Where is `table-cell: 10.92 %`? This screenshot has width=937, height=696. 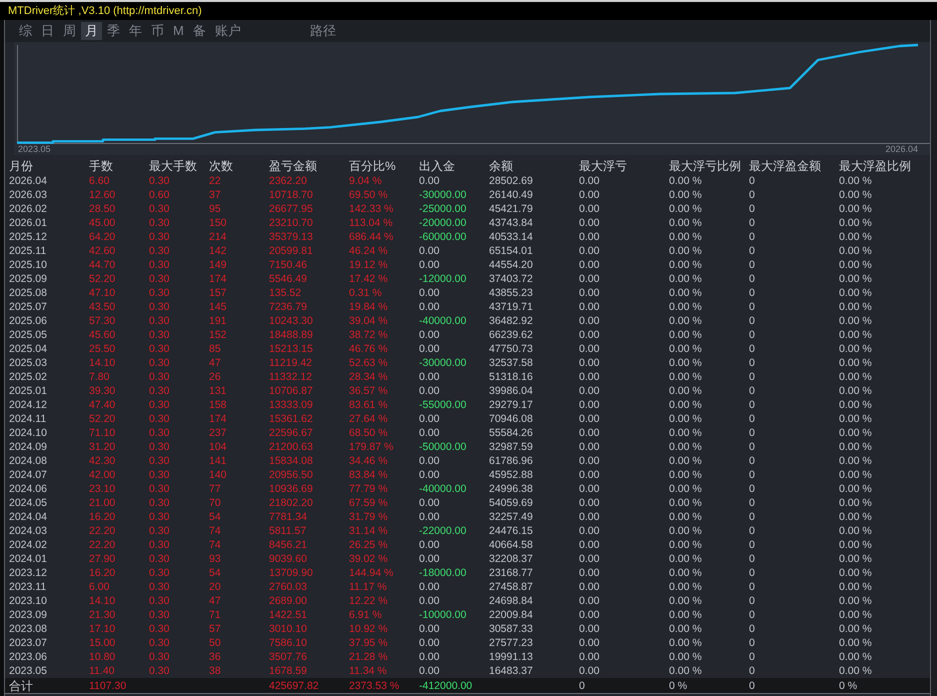 table-cell: 10.92 % is located at coordinates (368, 629).